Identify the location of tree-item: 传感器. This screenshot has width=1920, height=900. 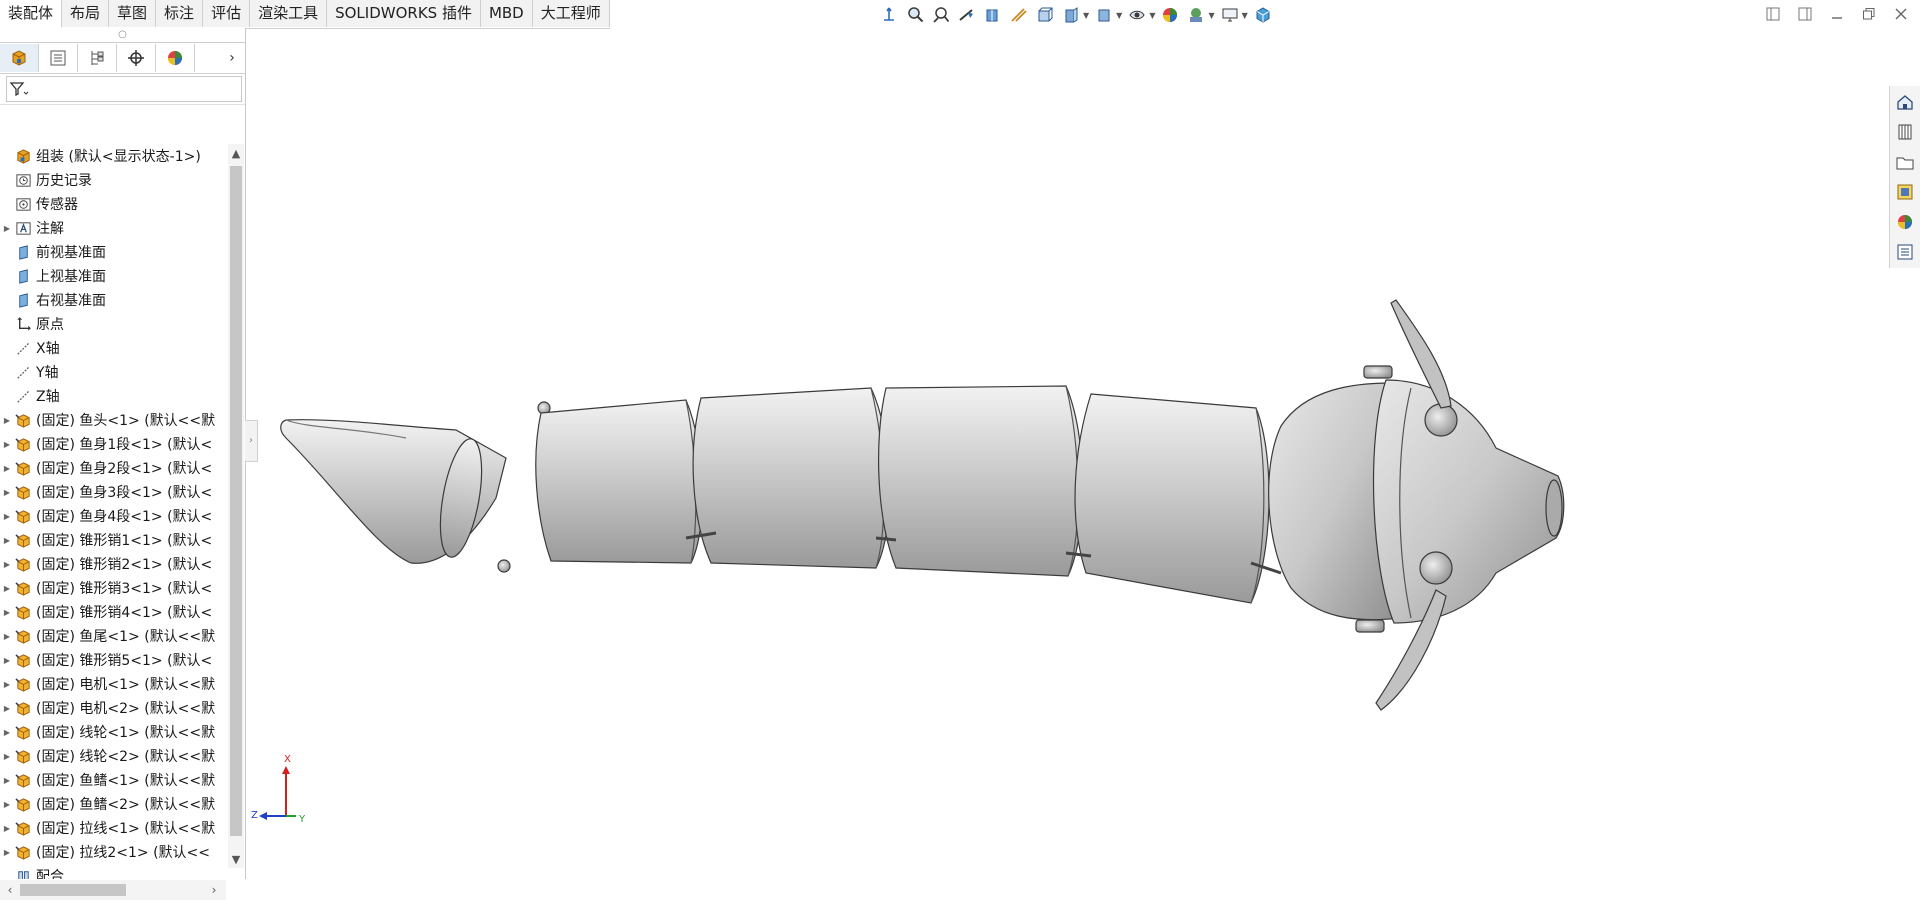
(113, 204).